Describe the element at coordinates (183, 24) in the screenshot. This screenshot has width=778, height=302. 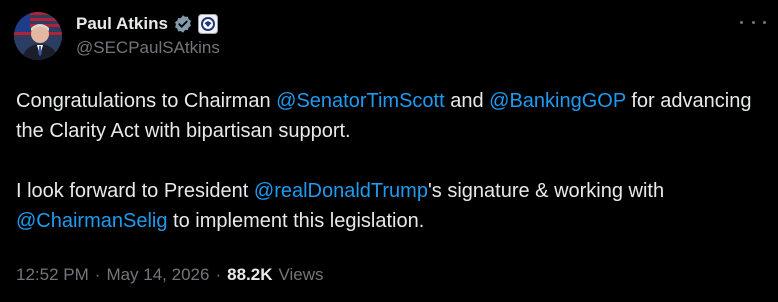
I see `verified-check-icon` at that location.